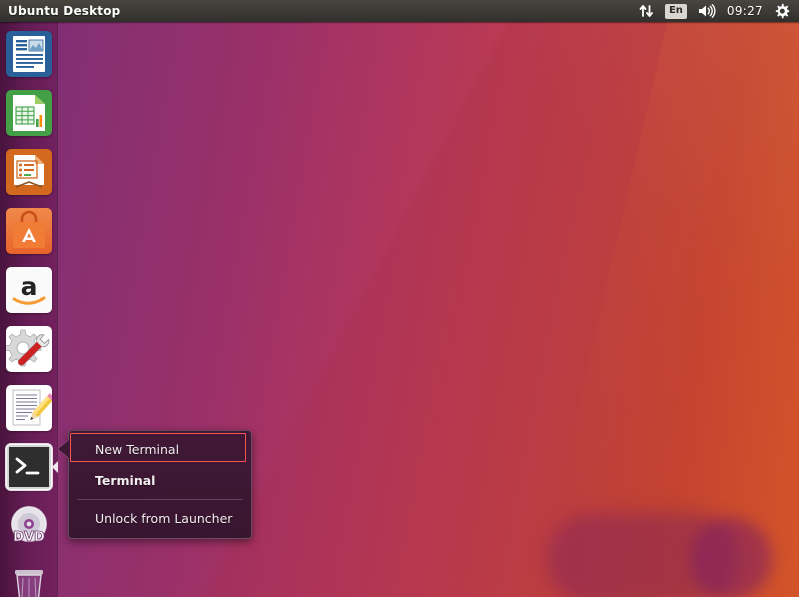 The height and width of the screenshot is (597, 799). What do you see at coordinates (782, 11) in the screenshot?
I see `system-menu-icon` at bounding box center [782, 11].